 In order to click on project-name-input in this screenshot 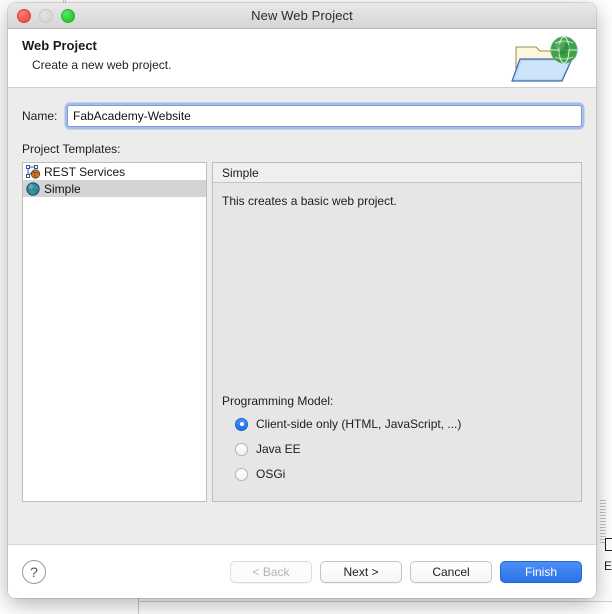, I will do `click(324, 116)`.